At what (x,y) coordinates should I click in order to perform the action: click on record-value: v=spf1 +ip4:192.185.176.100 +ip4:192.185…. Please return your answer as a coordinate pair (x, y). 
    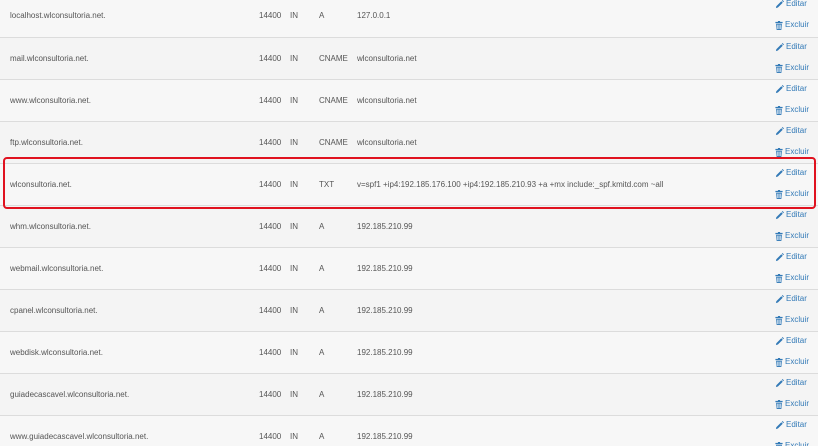
    Looking at the image, I should click on (510, 184).